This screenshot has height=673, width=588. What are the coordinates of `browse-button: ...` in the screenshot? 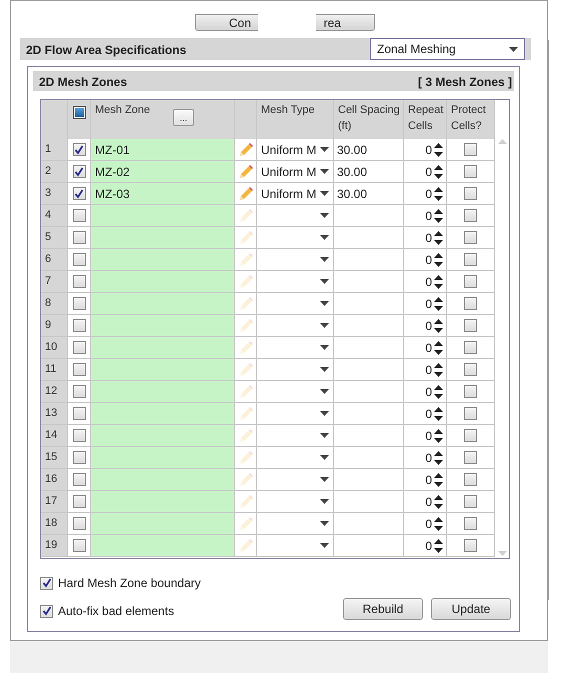 It's located at (183, 117).